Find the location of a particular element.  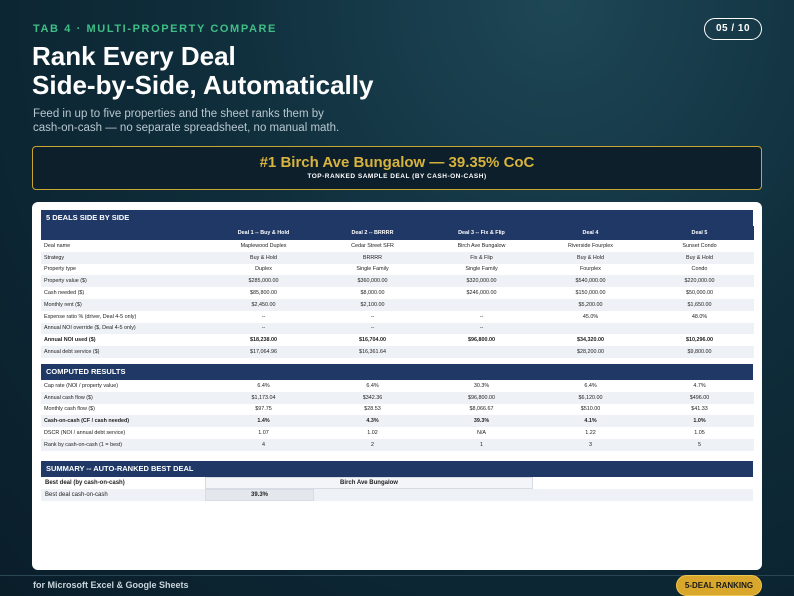

column-header: Deal 2 -- BRRRR is located at coordinates (372, 233).